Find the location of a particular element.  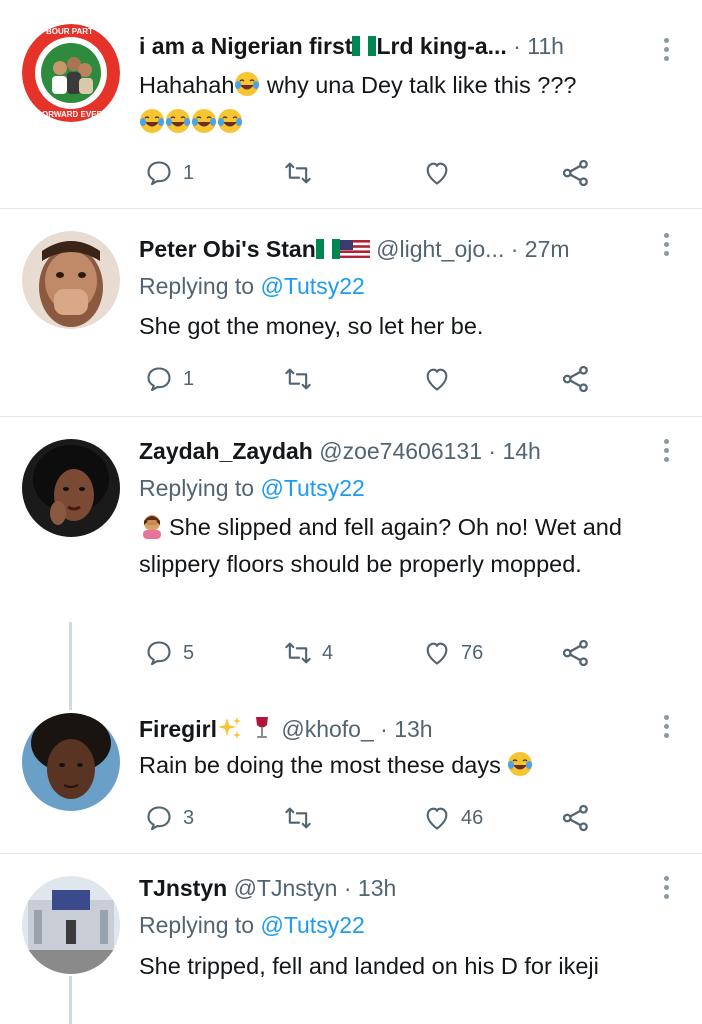

facepalm-emoji-icon is located at coordinates (152, 527).